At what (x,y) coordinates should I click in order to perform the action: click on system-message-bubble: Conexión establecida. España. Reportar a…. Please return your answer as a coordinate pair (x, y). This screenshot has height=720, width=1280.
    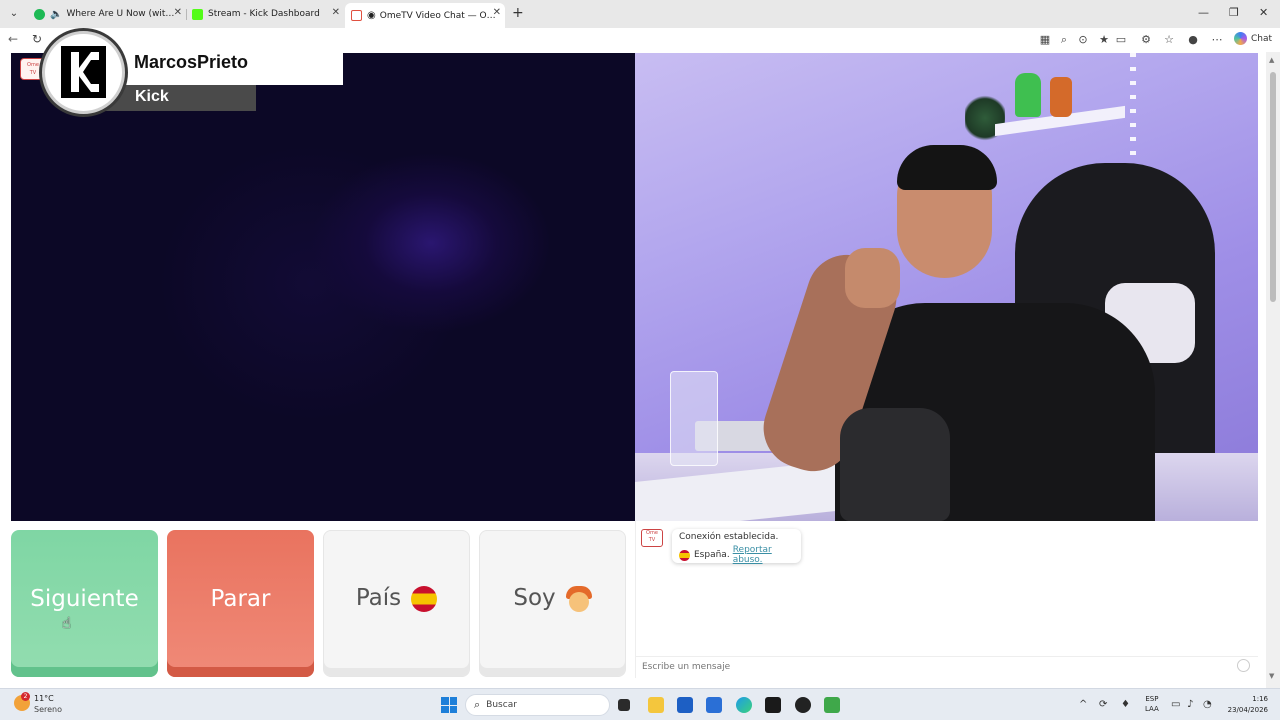
    Looking at the image, I should click on (736, 547).